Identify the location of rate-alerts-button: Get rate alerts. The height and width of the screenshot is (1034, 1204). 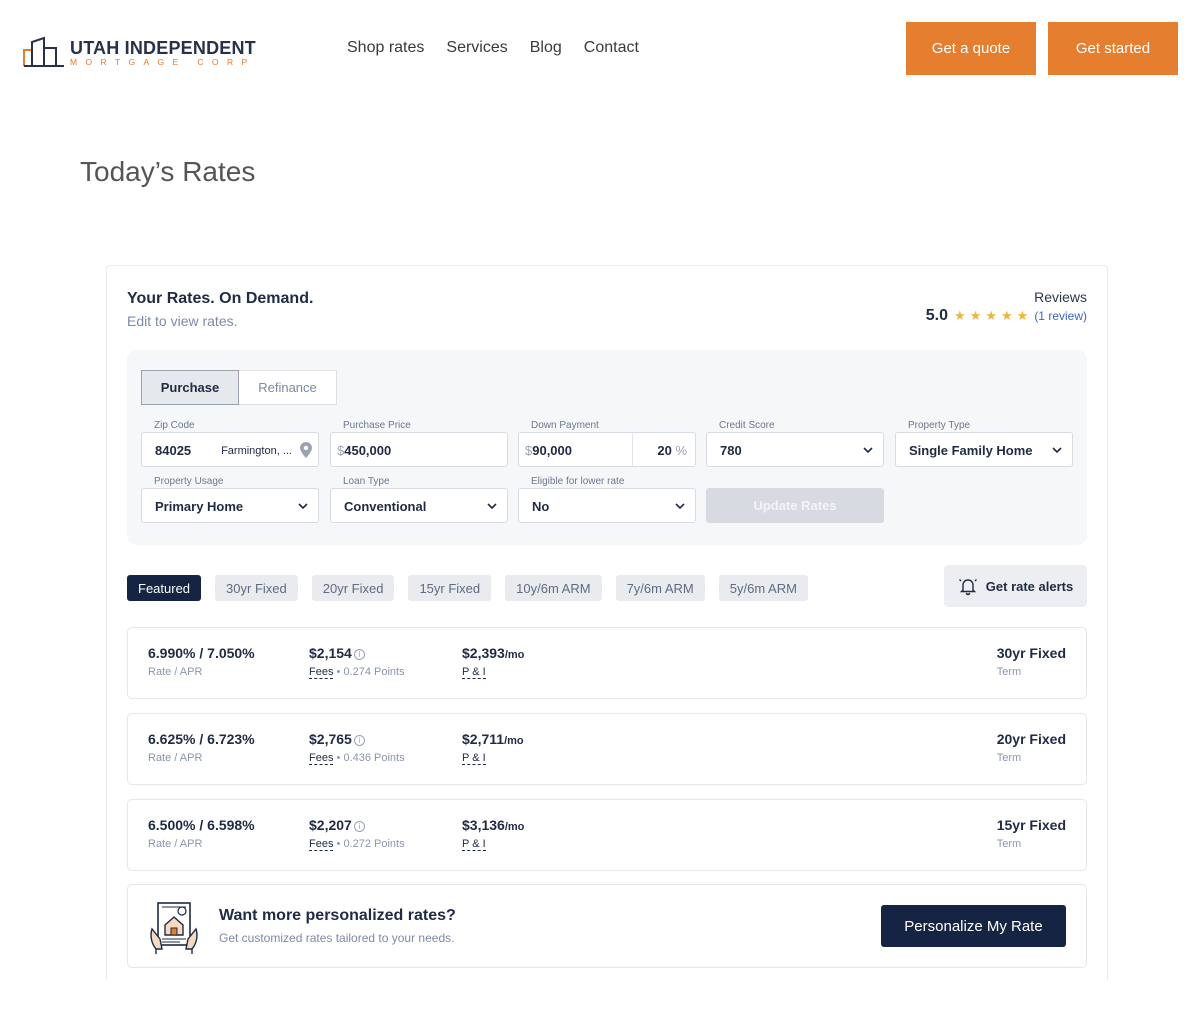
(1015, 586).